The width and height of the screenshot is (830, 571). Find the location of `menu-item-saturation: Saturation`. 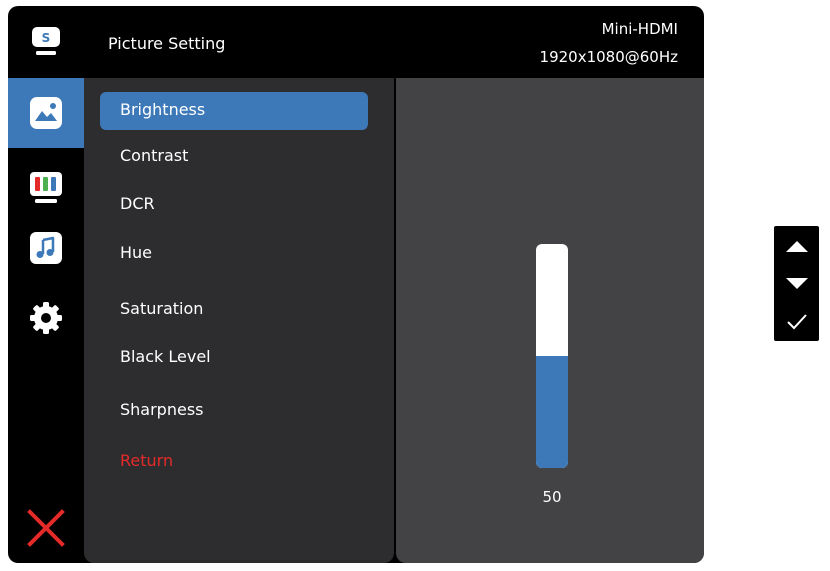

menu-item-saturation: Saturation is located at coordinates (234, 310).